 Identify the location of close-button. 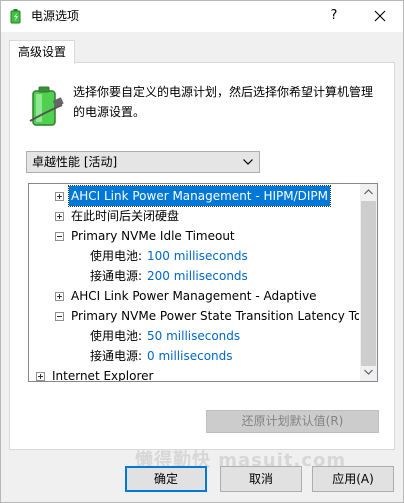
(380, 16).